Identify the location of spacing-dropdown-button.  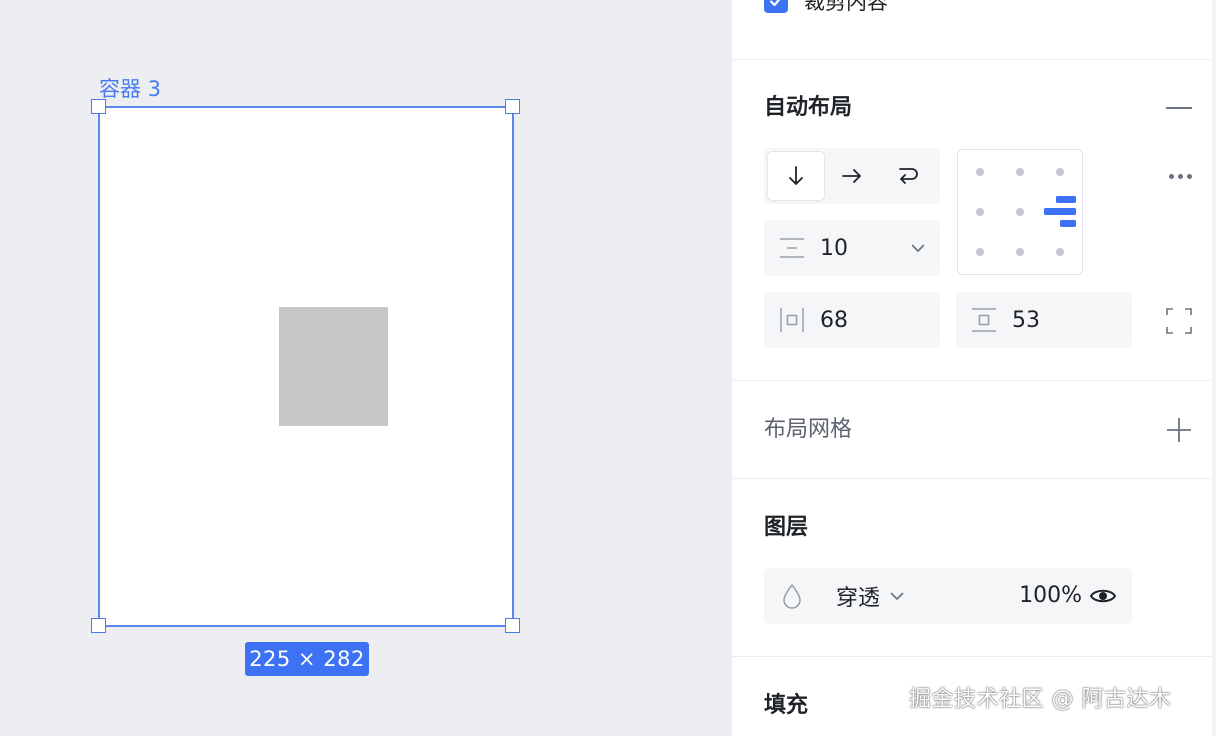
(918, 248).